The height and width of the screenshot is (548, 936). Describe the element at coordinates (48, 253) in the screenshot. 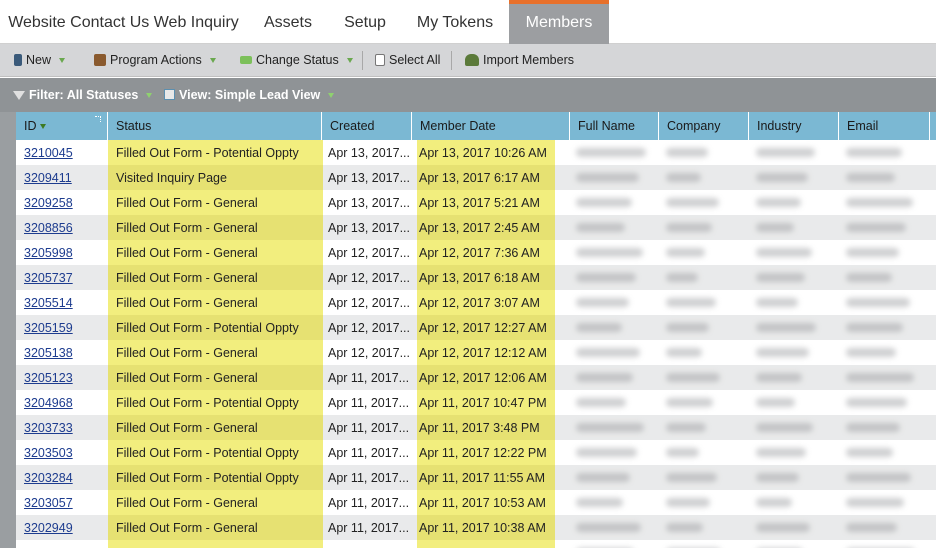

I see `member-id-link: 3205998` at that location.